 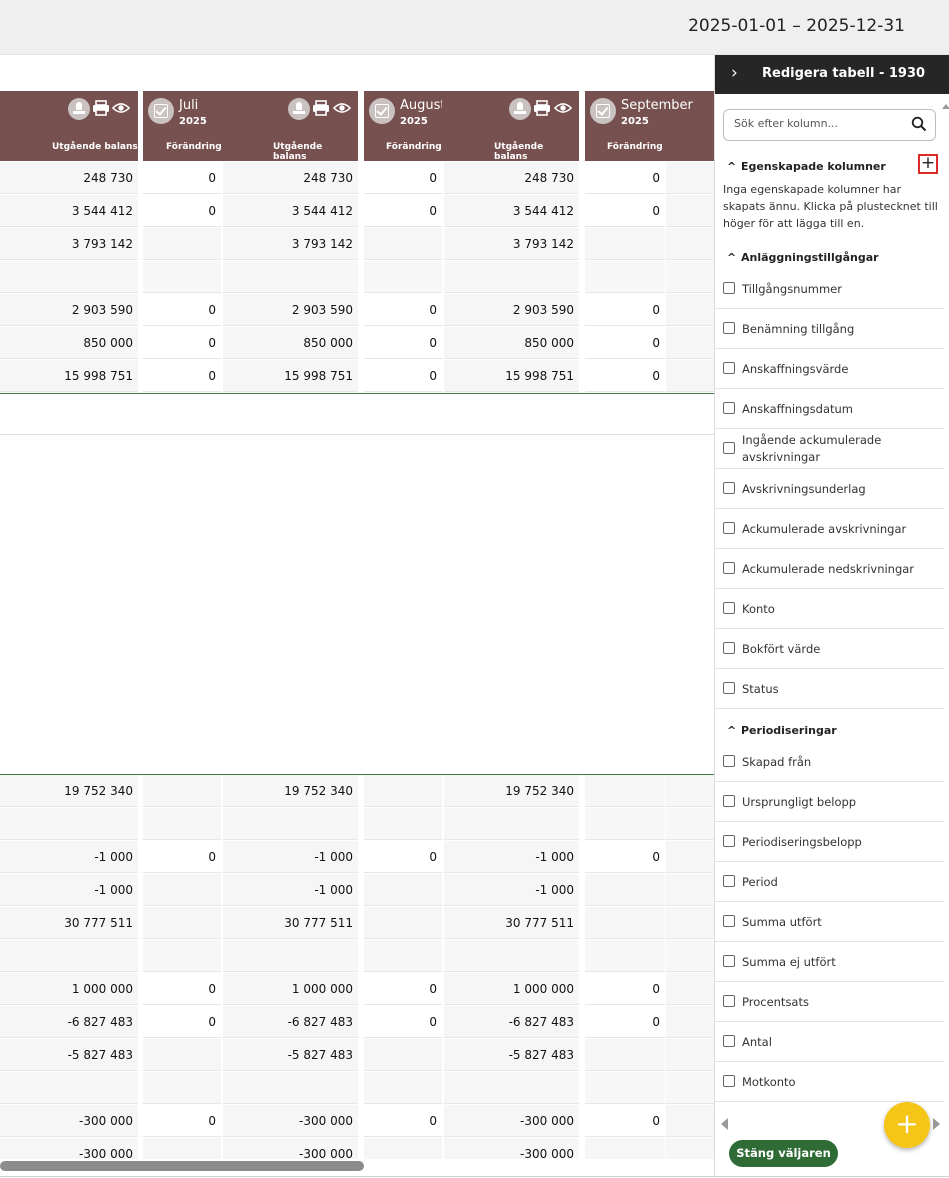 I want to click on closing-balance-cell: 850 000, so click(x=511, y=343).